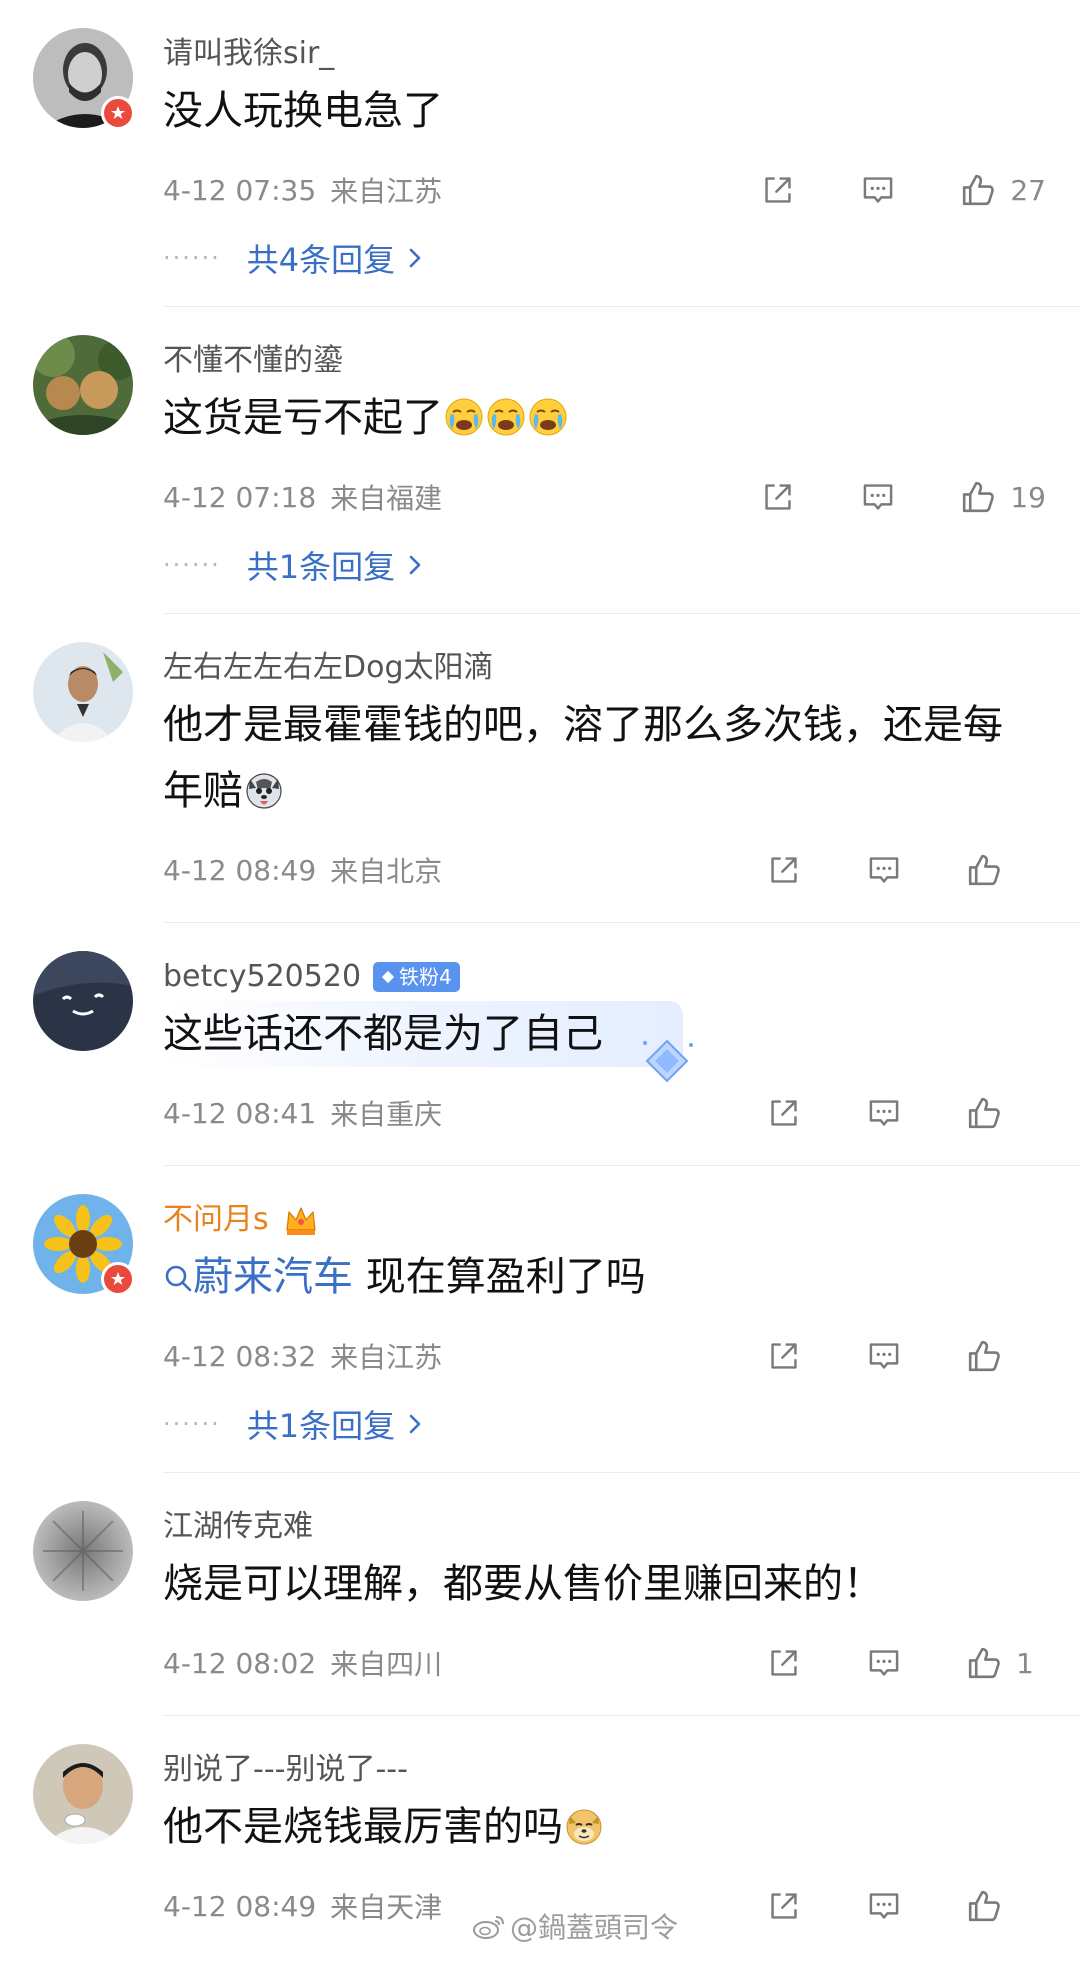 Image resolution: width=1080 pixels, height=1966 pixels. I want to click on username: 不问月s, so click(621, 1203).